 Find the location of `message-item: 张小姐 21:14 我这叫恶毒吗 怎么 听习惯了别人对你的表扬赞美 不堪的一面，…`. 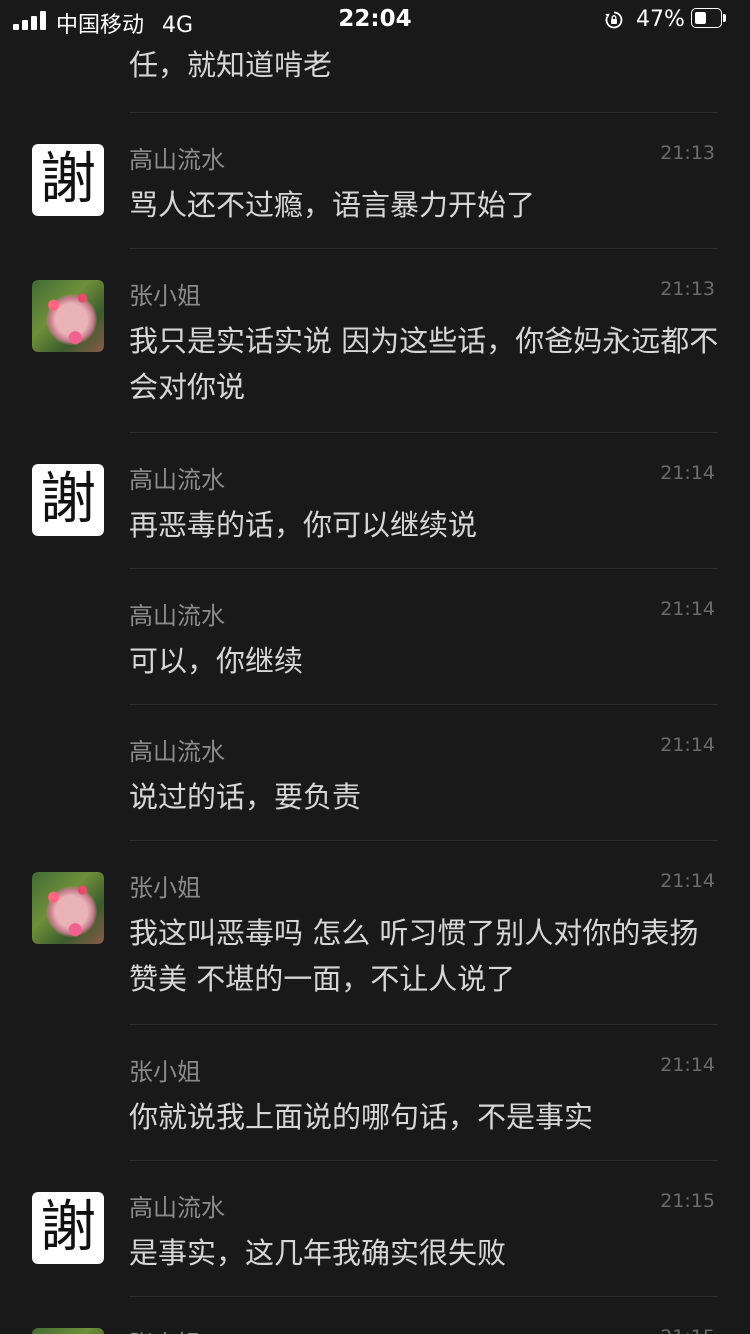

message-item: 张小姐 21:14 我这叫恶毒吗 怎么 听习惯了别人对你的表扬赞美 不堪的一面，… is located at coordinates (375, 932).